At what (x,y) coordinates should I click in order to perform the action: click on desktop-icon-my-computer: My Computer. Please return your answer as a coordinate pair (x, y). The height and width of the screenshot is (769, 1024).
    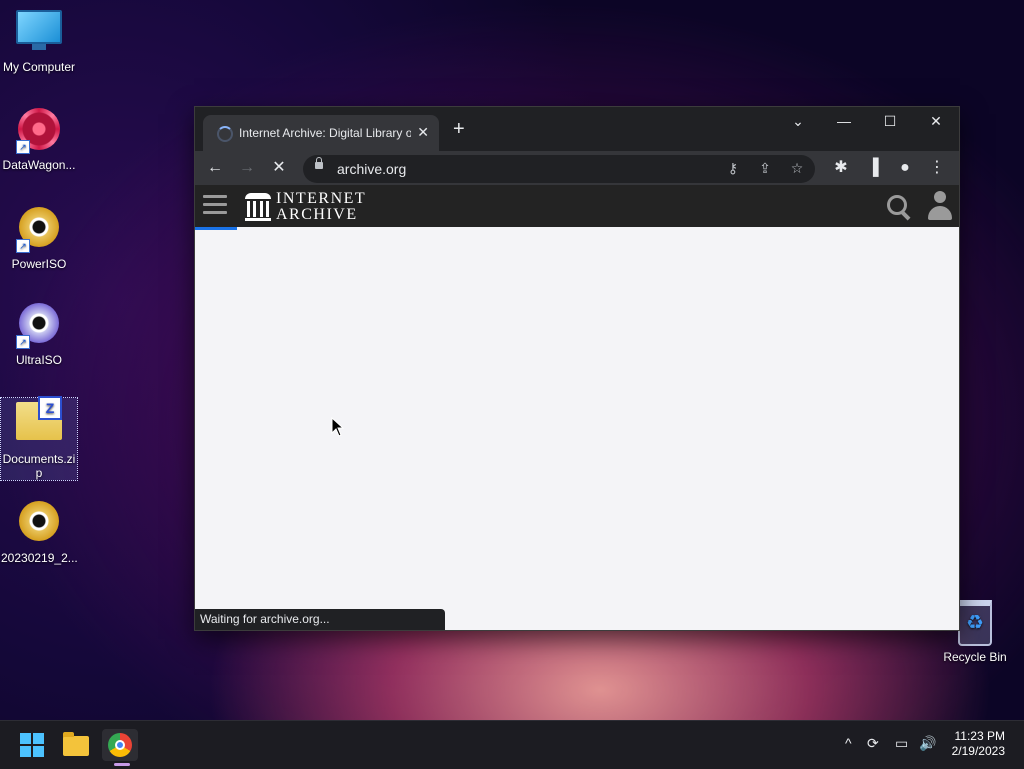
    Looking at the image, I should click on (39, 42).